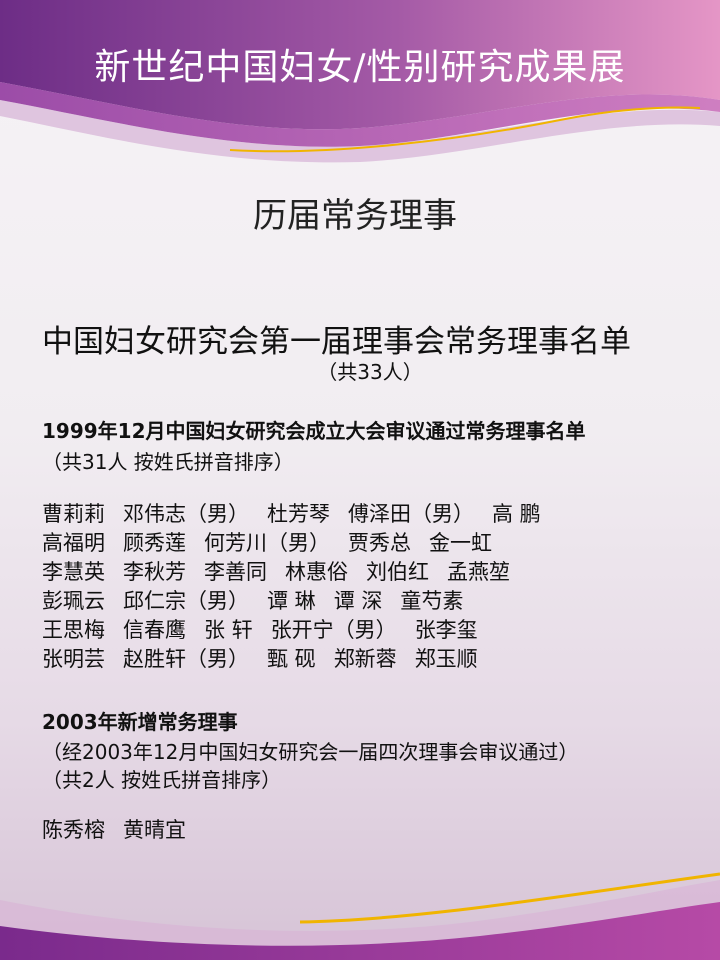  I want to click on member-name: 童芍素, so click(432, 601).